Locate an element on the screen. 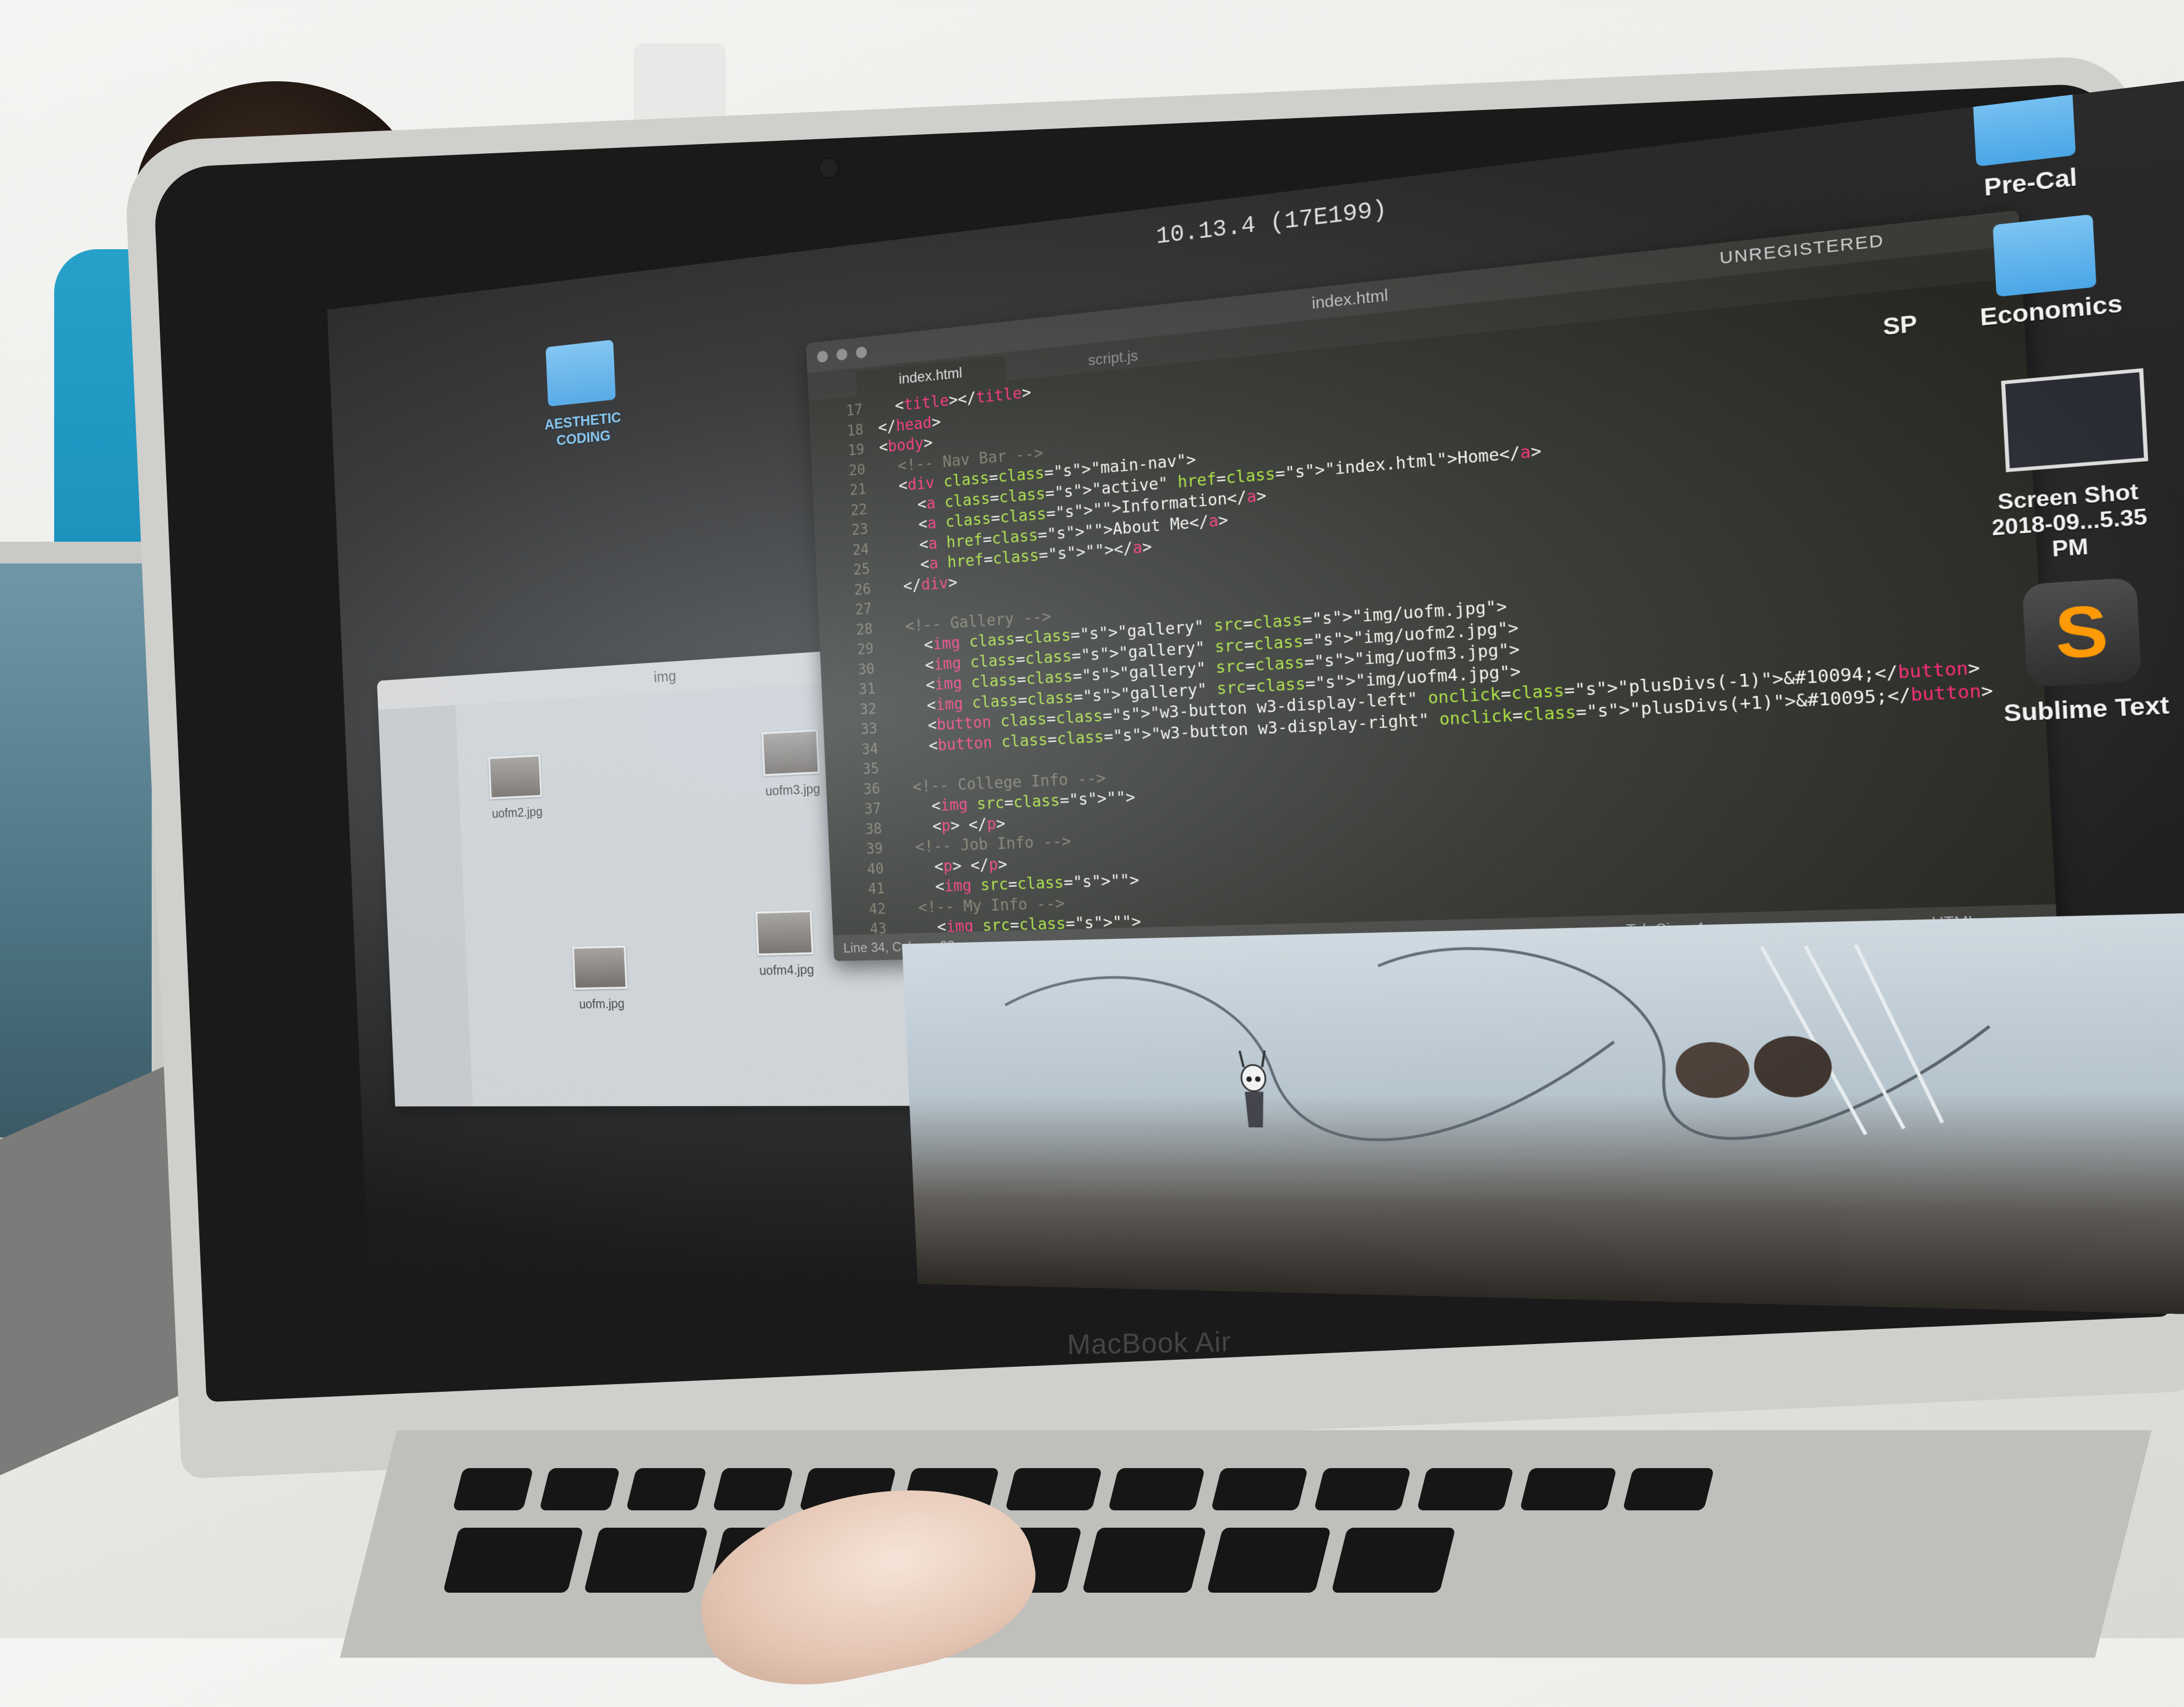 The height and width of the screenshot is (1707, 2184). line-number: 23 is located at coordinates (860, 529).